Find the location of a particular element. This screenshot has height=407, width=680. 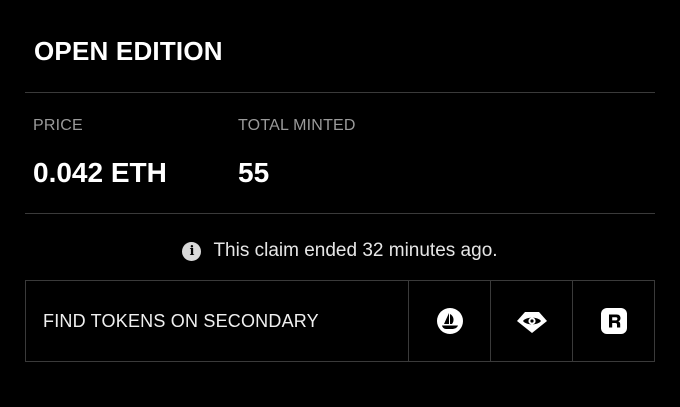

looksrare-button is located at coordinates (531, 321).